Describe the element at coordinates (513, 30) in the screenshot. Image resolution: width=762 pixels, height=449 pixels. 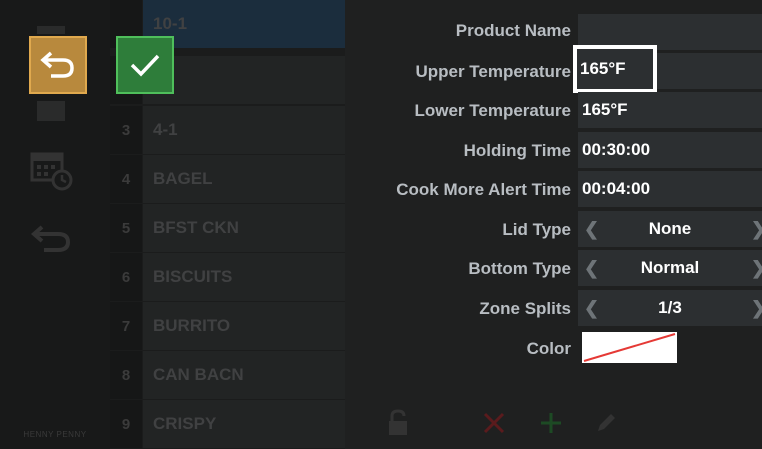
I see `label-product-name: Product Name` at that location.